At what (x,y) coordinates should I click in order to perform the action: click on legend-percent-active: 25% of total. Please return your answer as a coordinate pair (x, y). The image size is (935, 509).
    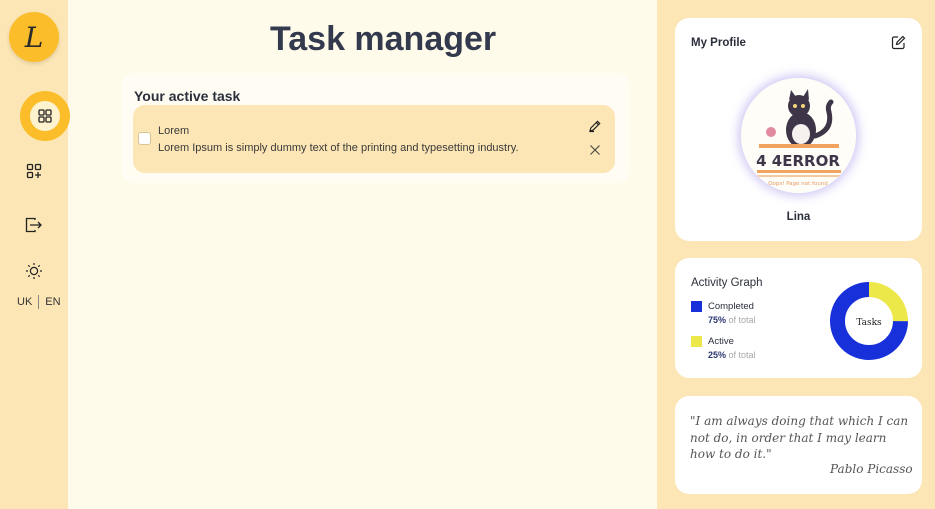
    Looking at the image, I should click on (732, 355).